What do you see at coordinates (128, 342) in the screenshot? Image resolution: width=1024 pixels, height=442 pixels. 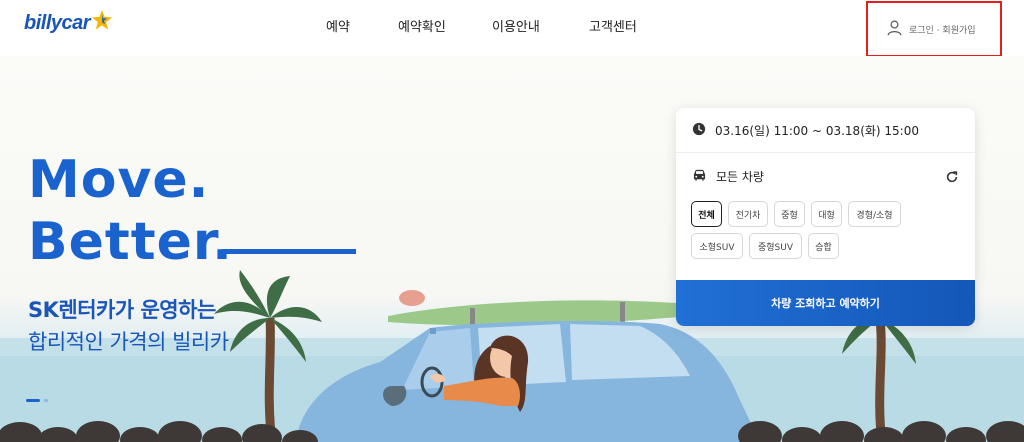 I see `hero-subtitle-2: 합리적인 가격의 빌리카` at bounding box center [128, 342].